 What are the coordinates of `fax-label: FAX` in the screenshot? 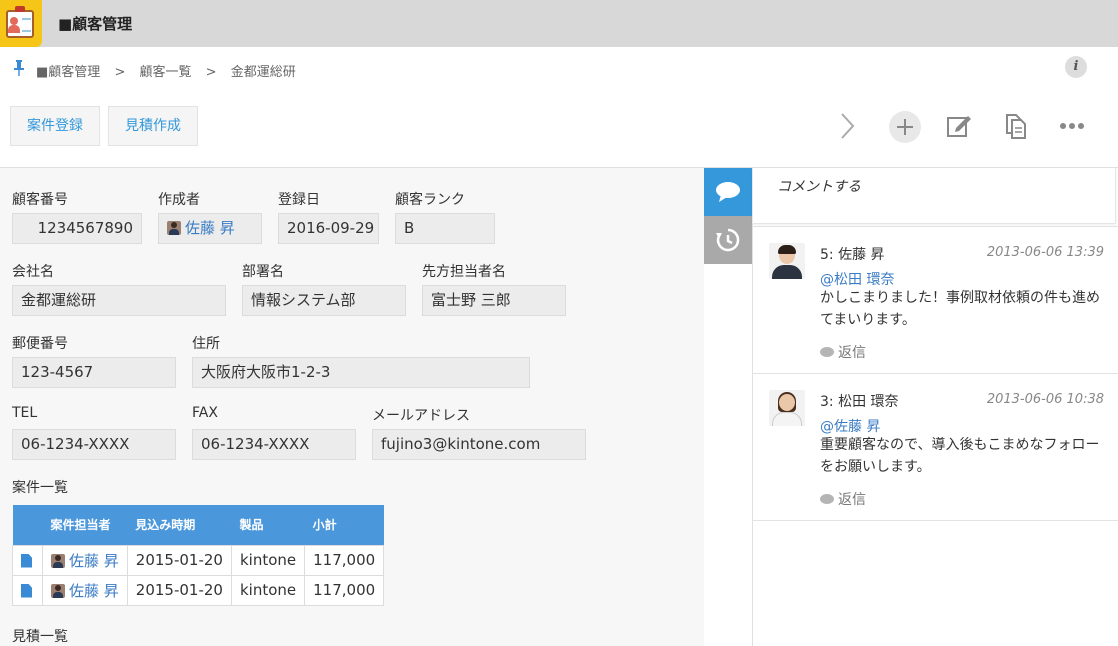 It's located at (205, 413).